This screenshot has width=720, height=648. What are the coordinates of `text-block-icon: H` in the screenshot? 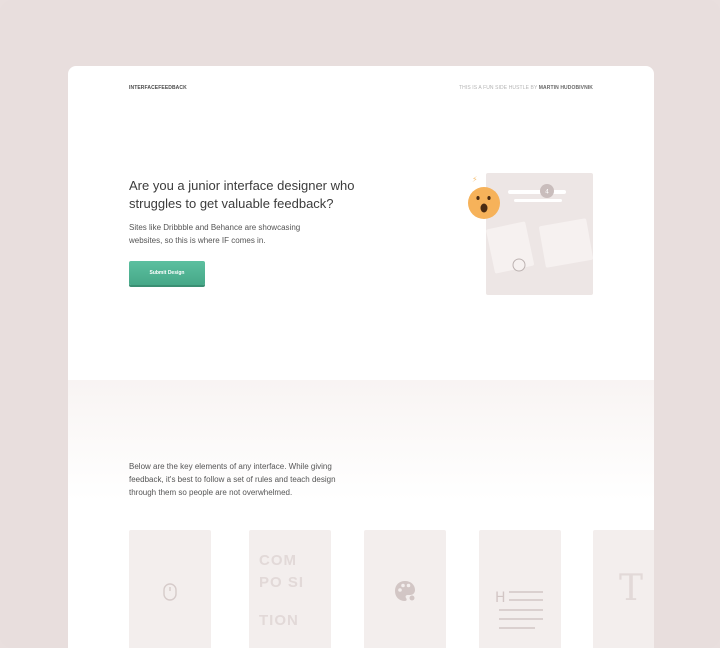 It's located at (519, 609).